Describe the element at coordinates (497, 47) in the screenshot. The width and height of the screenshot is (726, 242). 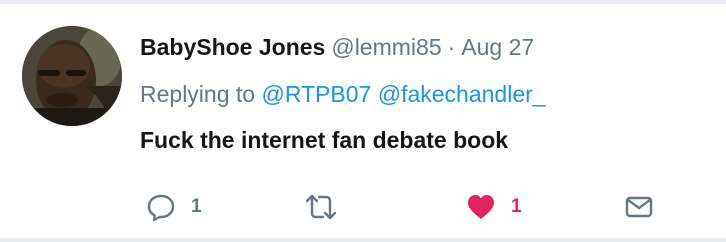
I see `tweet-date: Aug 27` at that location.